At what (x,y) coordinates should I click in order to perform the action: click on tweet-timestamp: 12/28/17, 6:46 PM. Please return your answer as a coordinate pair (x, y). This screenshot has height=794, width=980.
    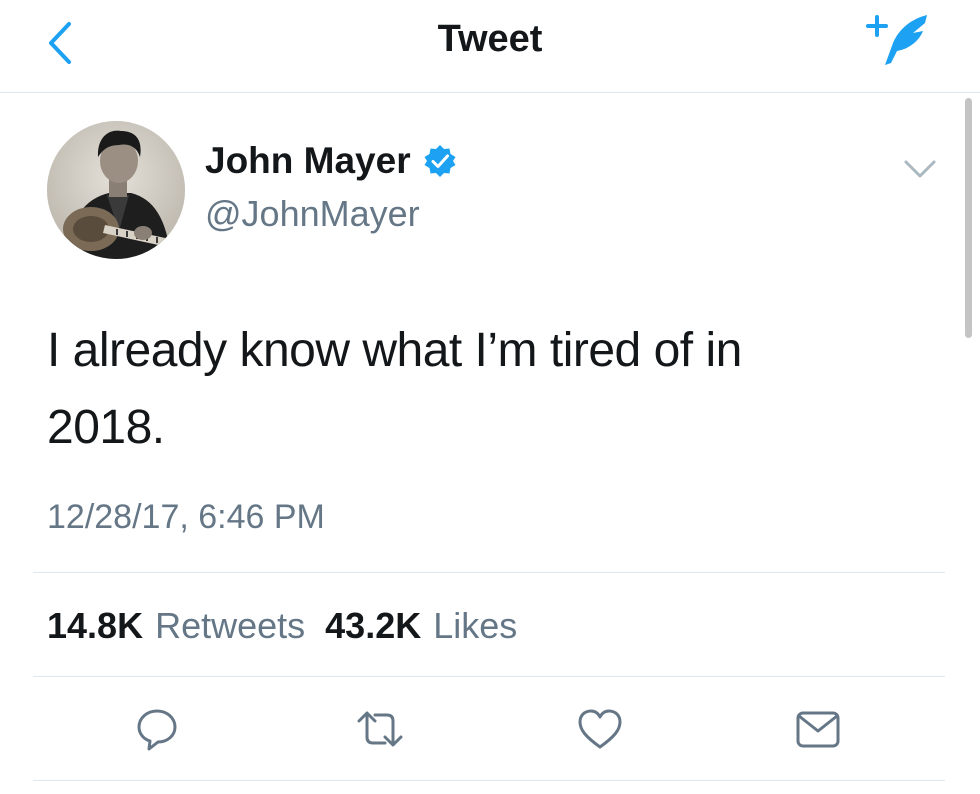
    Looking at the image, I should click on (186, 517).